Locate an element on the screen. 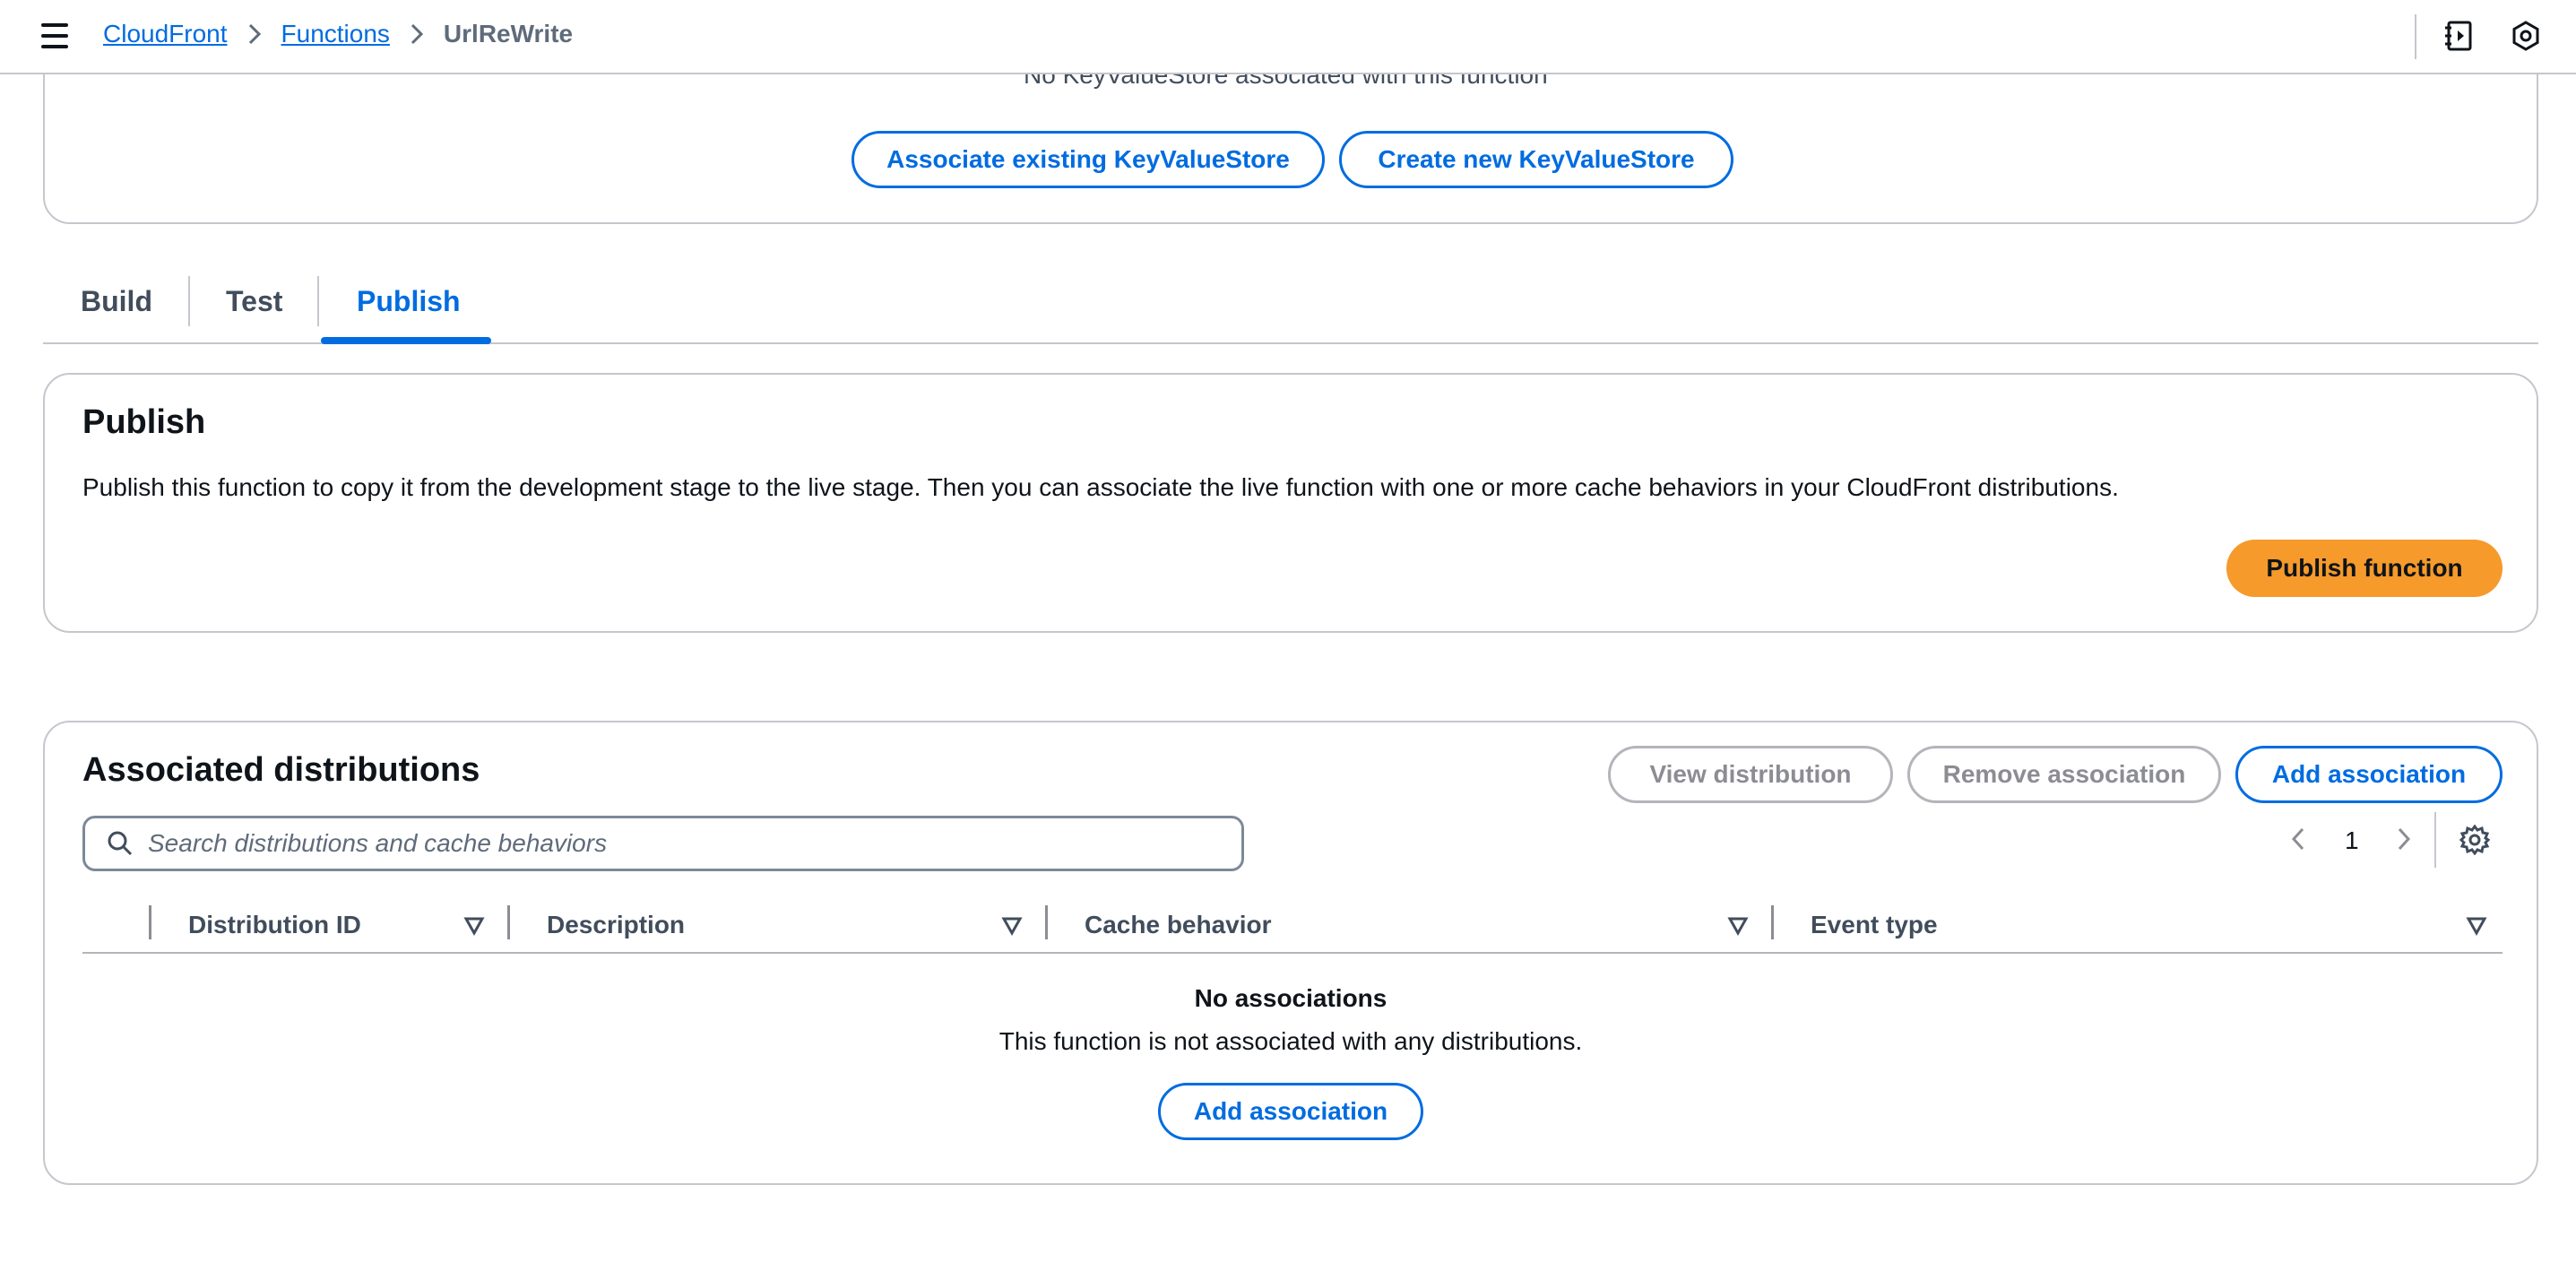 The width and height of the screenshot is (2576, 1280). notes-icon is located at coordinates (2459, 36).